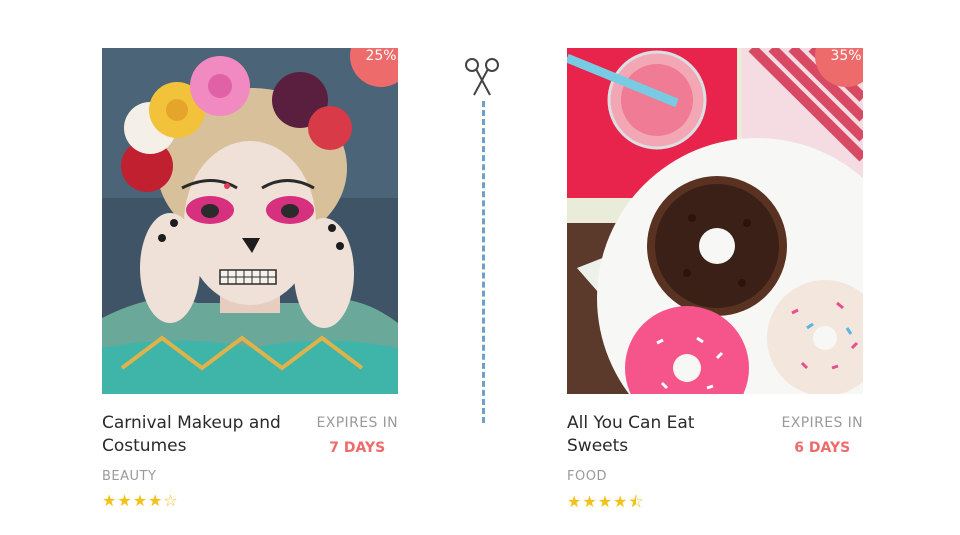  What do you see at coordinates (659, 435) in the screenshot?
I see `deal-title: All You Can Eat Sweets` at bounding box center [659, 435].